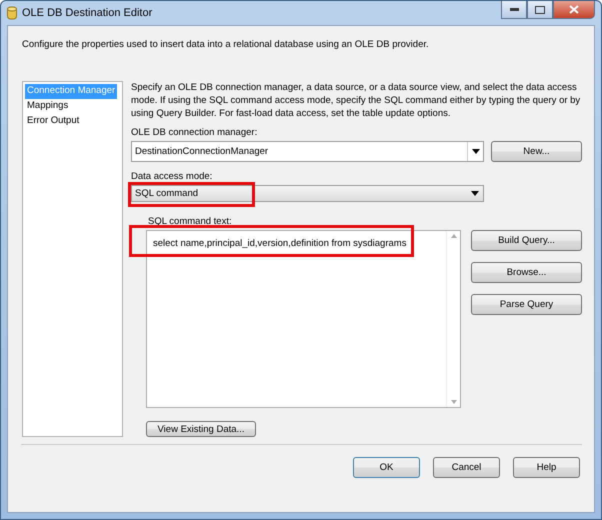 The height and width of the screenshot is (520, 602). I want to click on description-text: Specify an OLE DB connection manager, a data source, or a data source view, and select the data access mode. If using the SQL command access mode, specify the SQL command either by typing the query or by using Query Builder. For fast-load data access, set the table update options., so click(356, 101).